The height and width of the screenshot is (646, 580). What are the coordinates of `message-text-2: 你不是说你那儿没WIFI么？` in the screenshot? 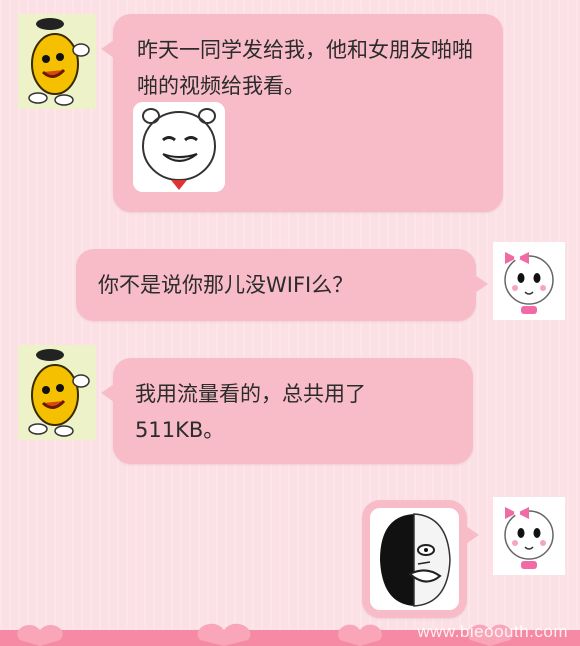 It's located at (226, 285).